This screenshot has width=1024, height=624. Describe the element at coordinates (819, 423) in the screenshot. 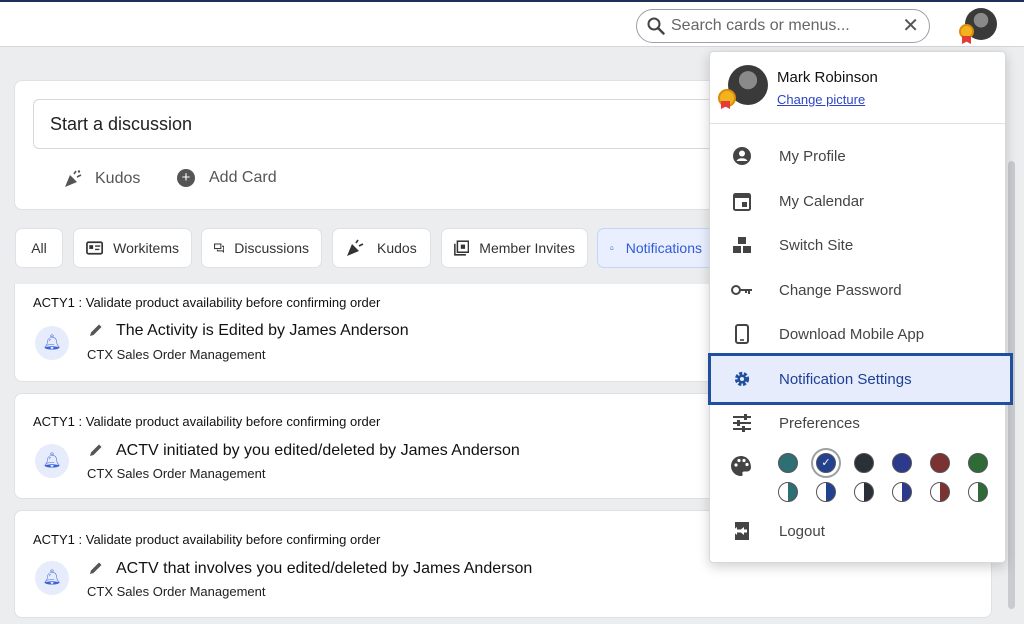

I see `menu-item-label: Preferences` at that location.